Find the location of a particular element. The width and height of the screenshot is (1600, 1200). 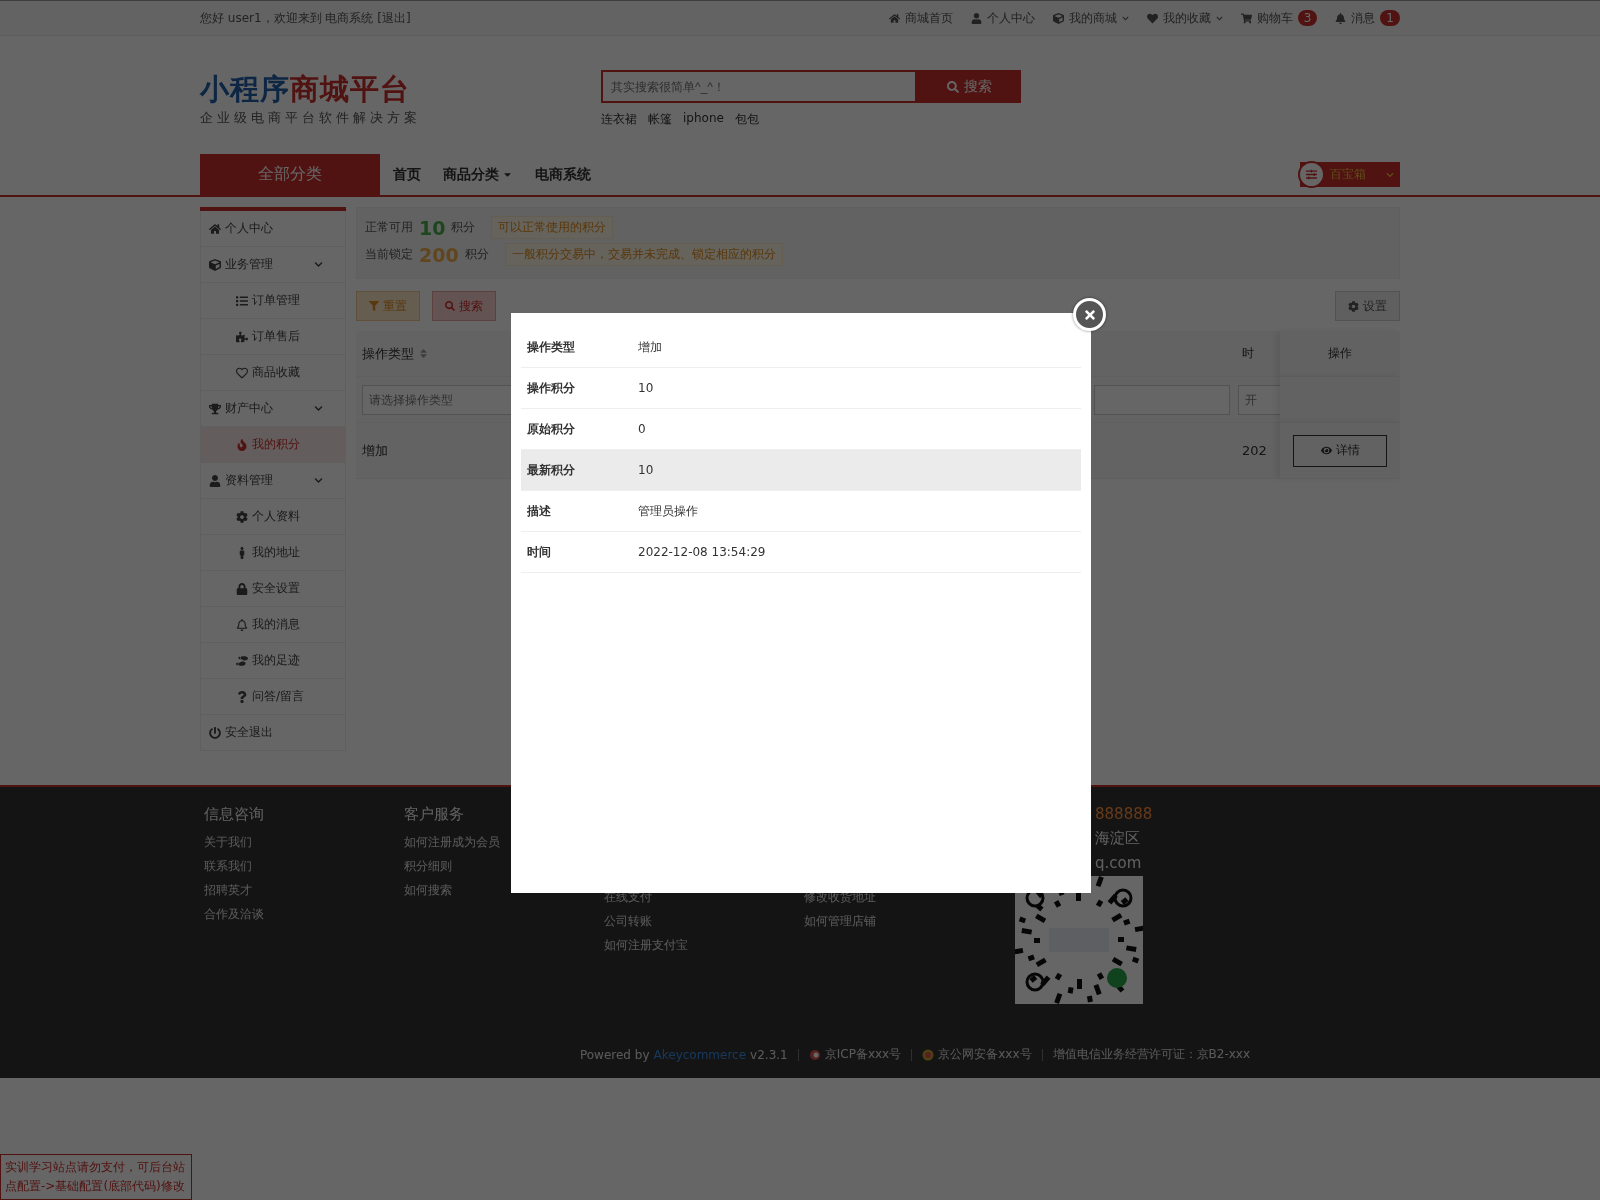

points-label: 当前锁定 is located at coordinates (389, 254).